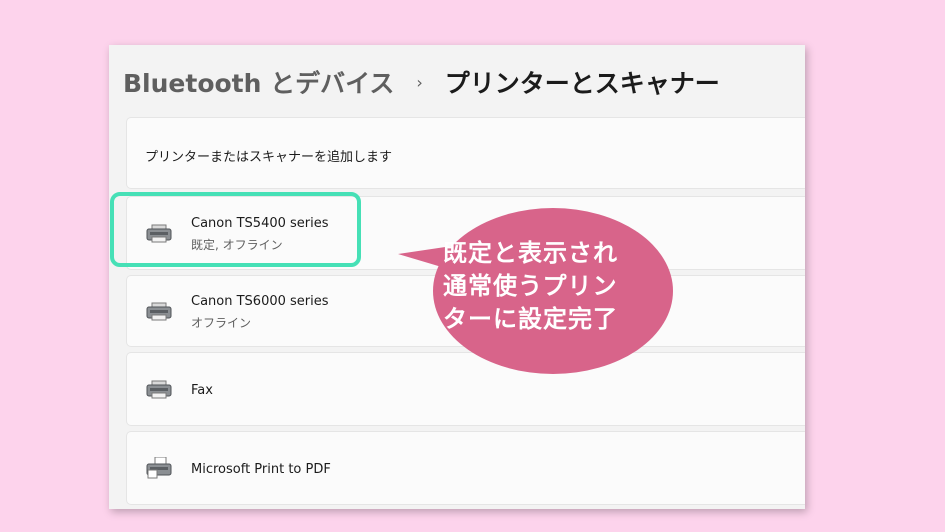  I want to click on callout-line: 既定と表示され, so click(530, 253).